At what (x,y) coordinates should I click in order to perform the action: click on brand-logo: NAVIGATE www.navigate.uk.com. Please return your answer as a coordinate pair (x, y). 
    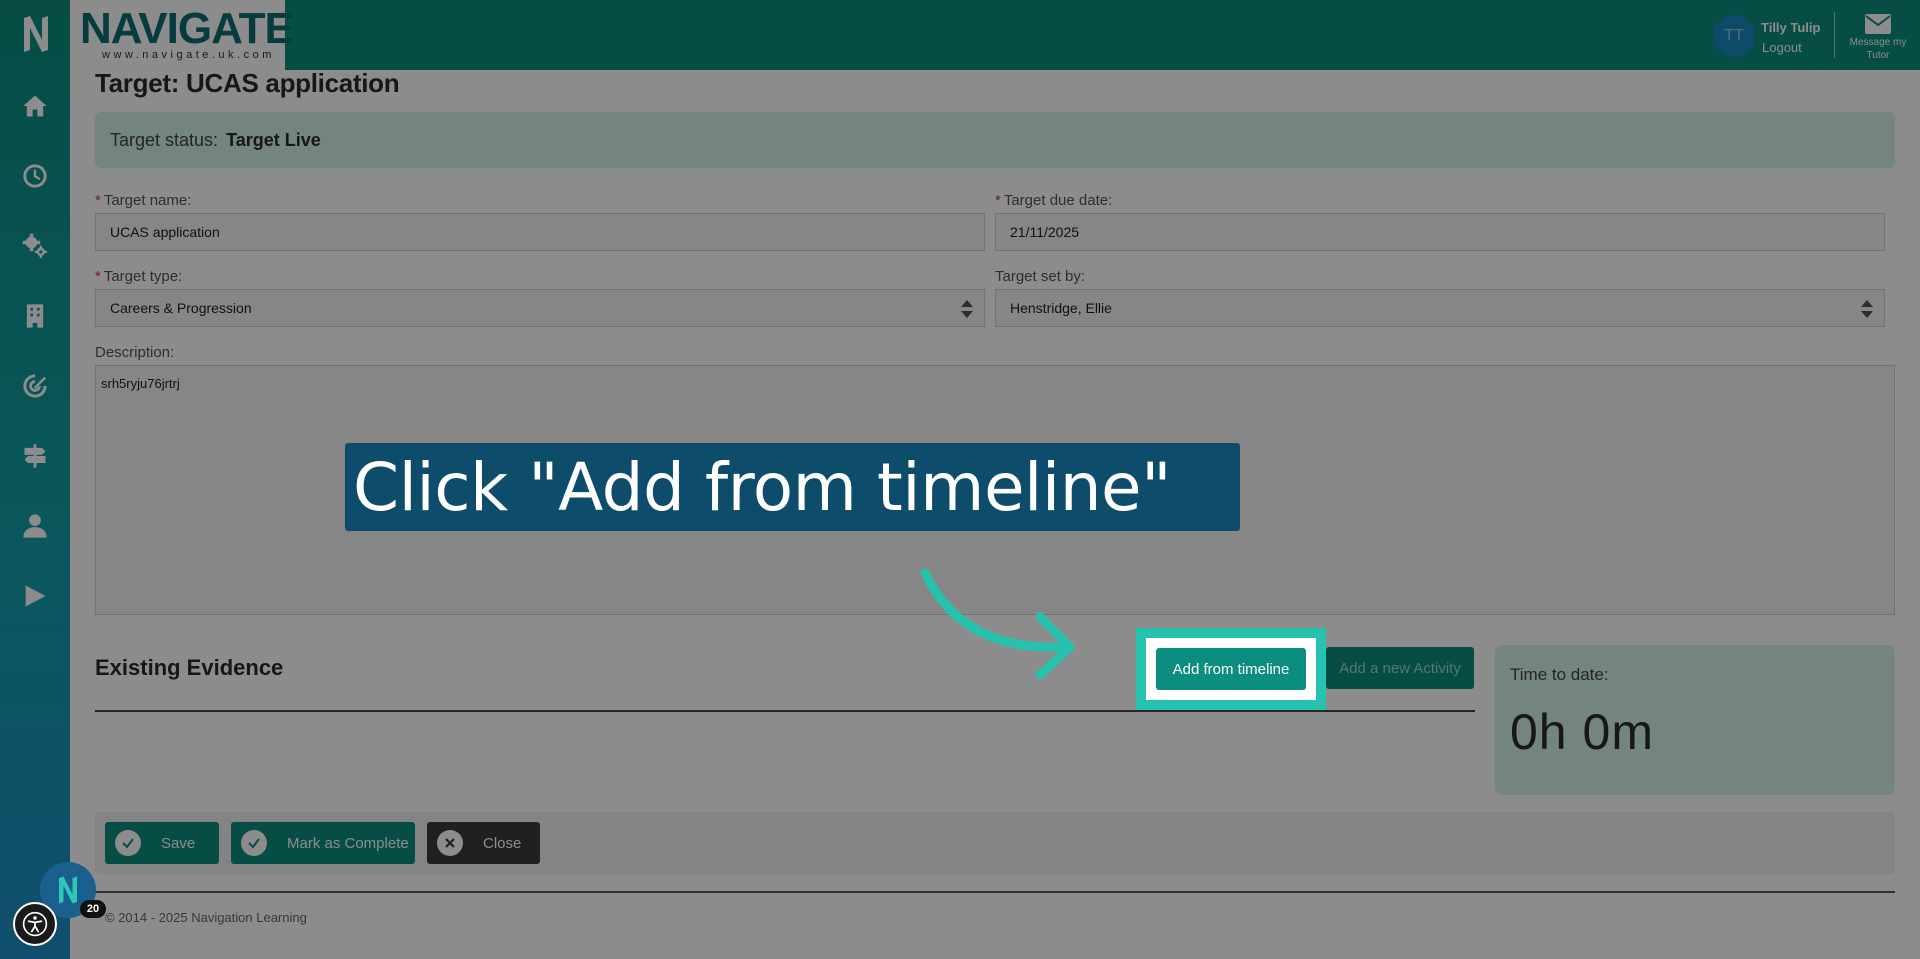
    Looking at the image, I should click on (182, 35).